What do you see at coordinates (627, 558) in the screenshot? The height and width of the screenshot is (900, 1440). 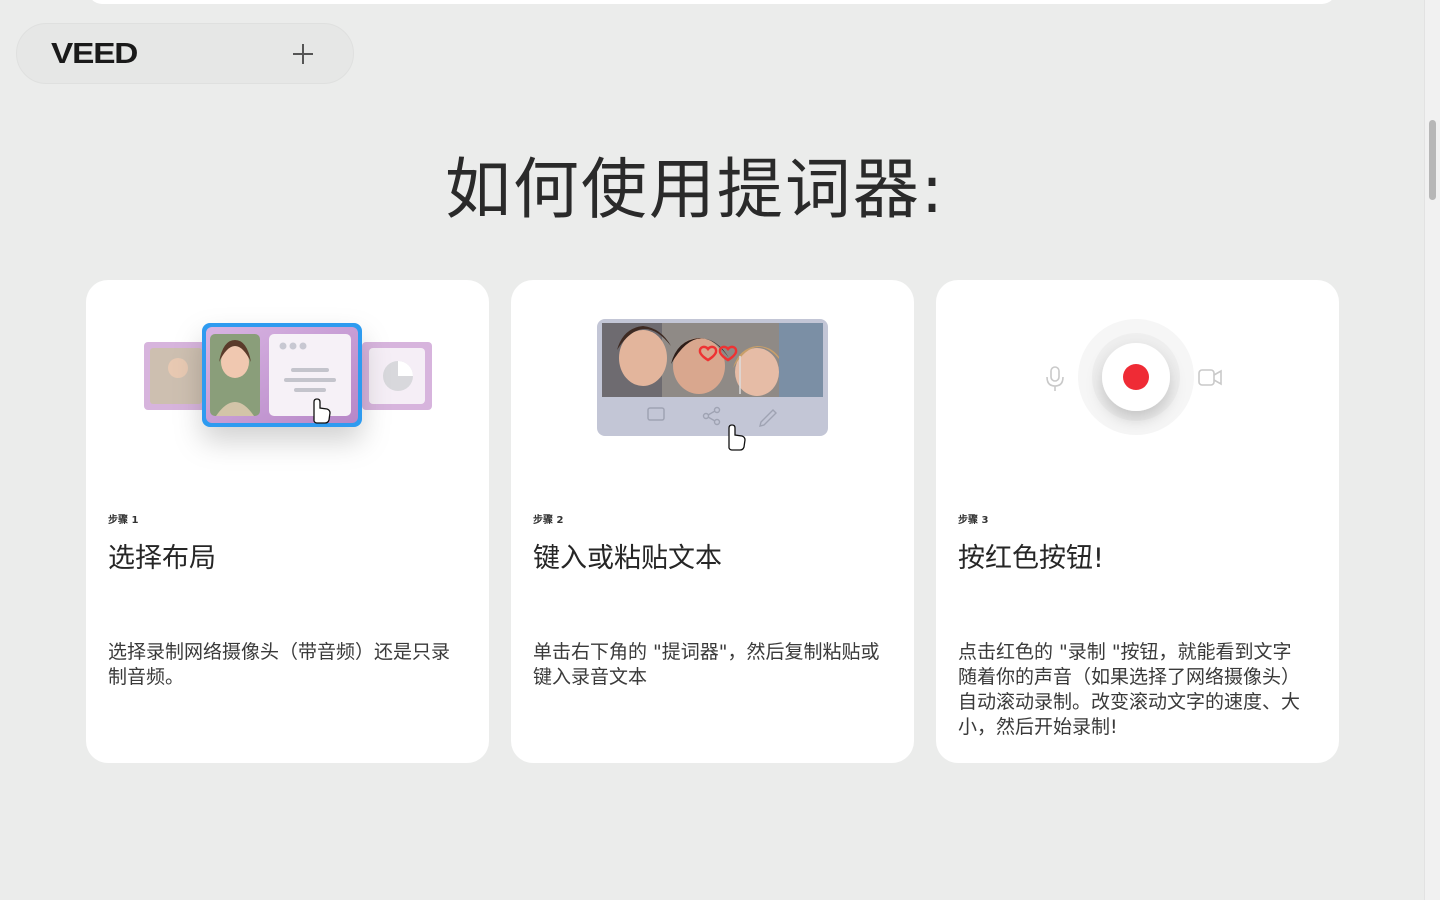 I see `step-title: 键入或粘贴文本` at bounding box center [627, 558].